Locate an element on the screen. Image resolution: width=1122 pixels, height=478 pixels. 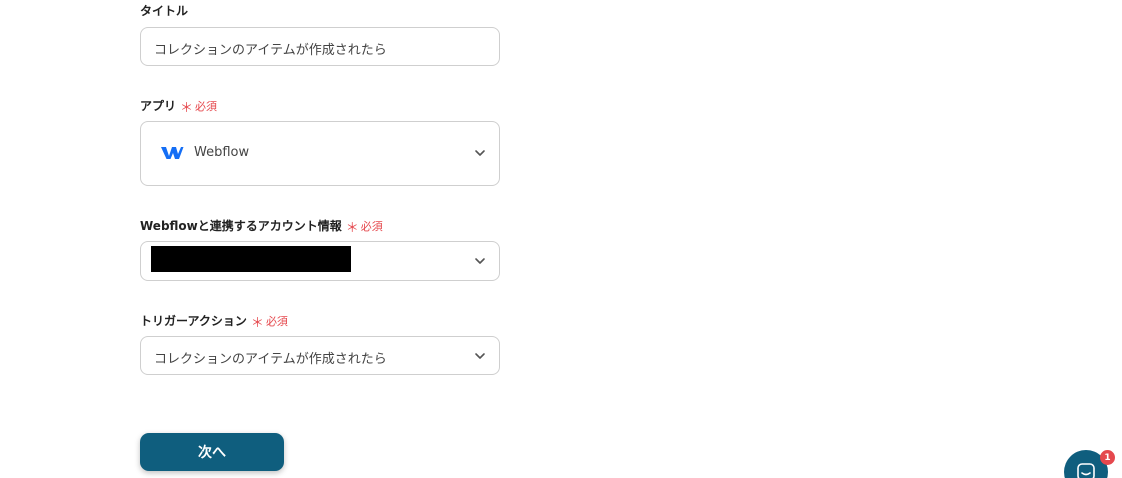
trigger-action-select-value: コレクションのアイテムが作成されたら is located at coordinates (270, 359).